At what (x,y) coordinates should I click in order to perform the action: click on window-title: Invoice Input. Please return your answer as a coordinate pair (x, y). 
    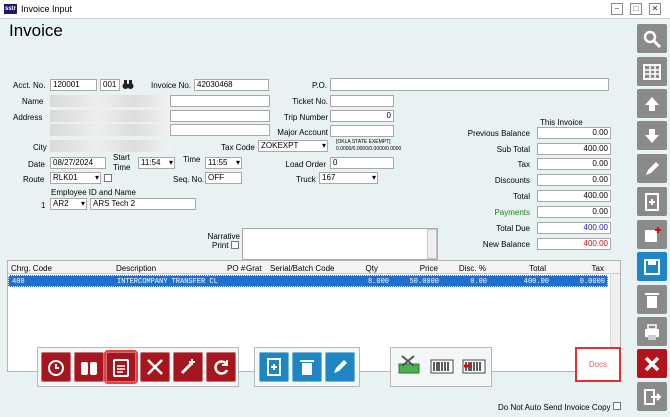
    Looking at the image, I should click on (47, 9).